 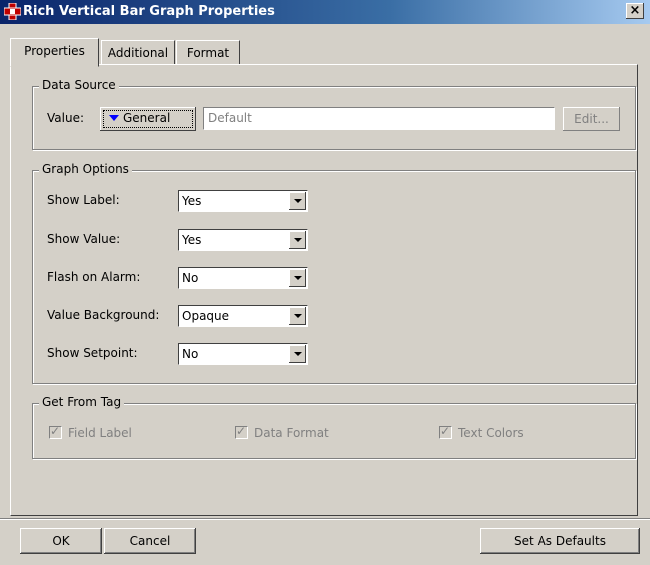 I want to click on show-setpoint-select: No, so click(x=243, y=354).